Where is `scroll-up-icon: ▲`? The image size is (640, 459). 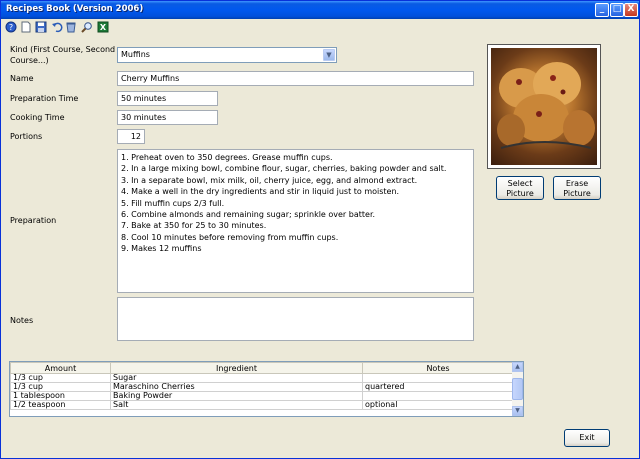
scroll-up-icon: ▲ is located at coordinates (517, 367).